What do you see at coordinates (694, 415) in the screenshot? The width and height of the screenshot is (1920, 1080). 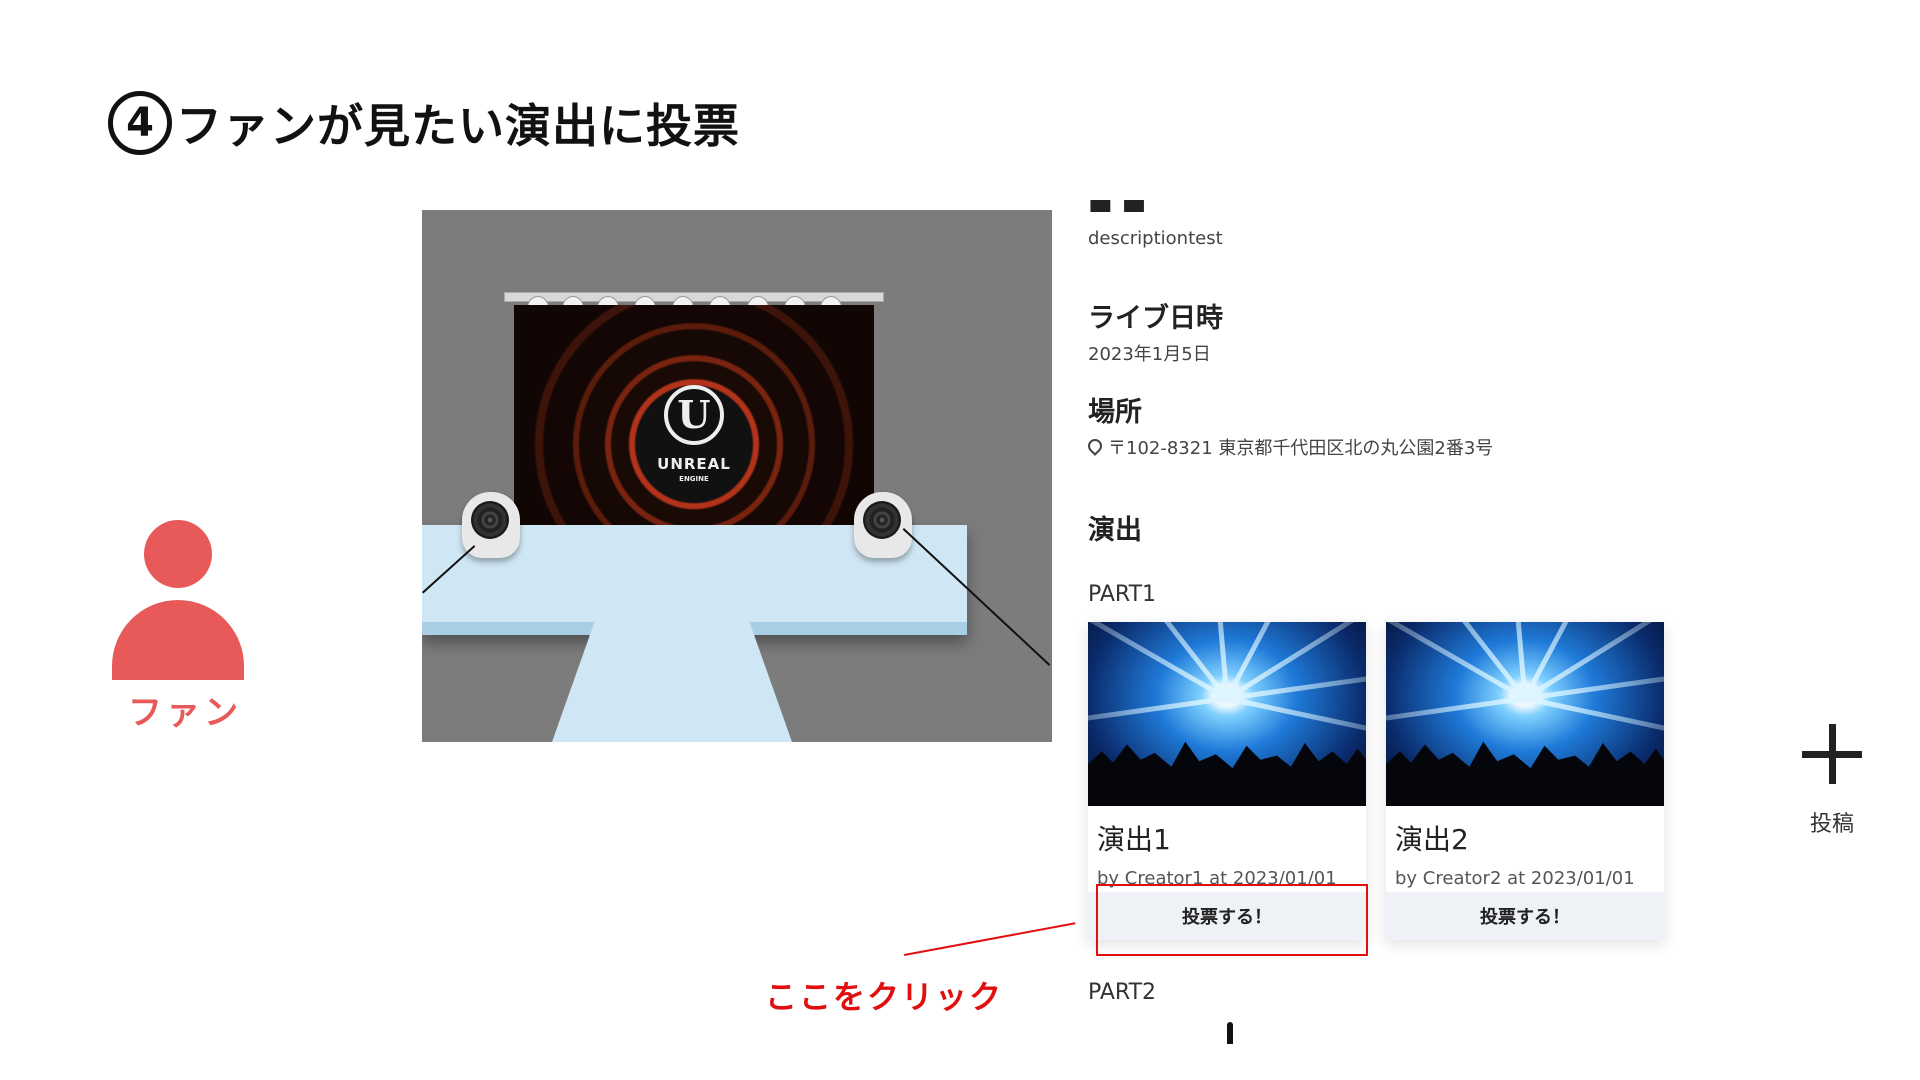 I see `unreal-logo-icon: U` at bounding box center [694, 415].